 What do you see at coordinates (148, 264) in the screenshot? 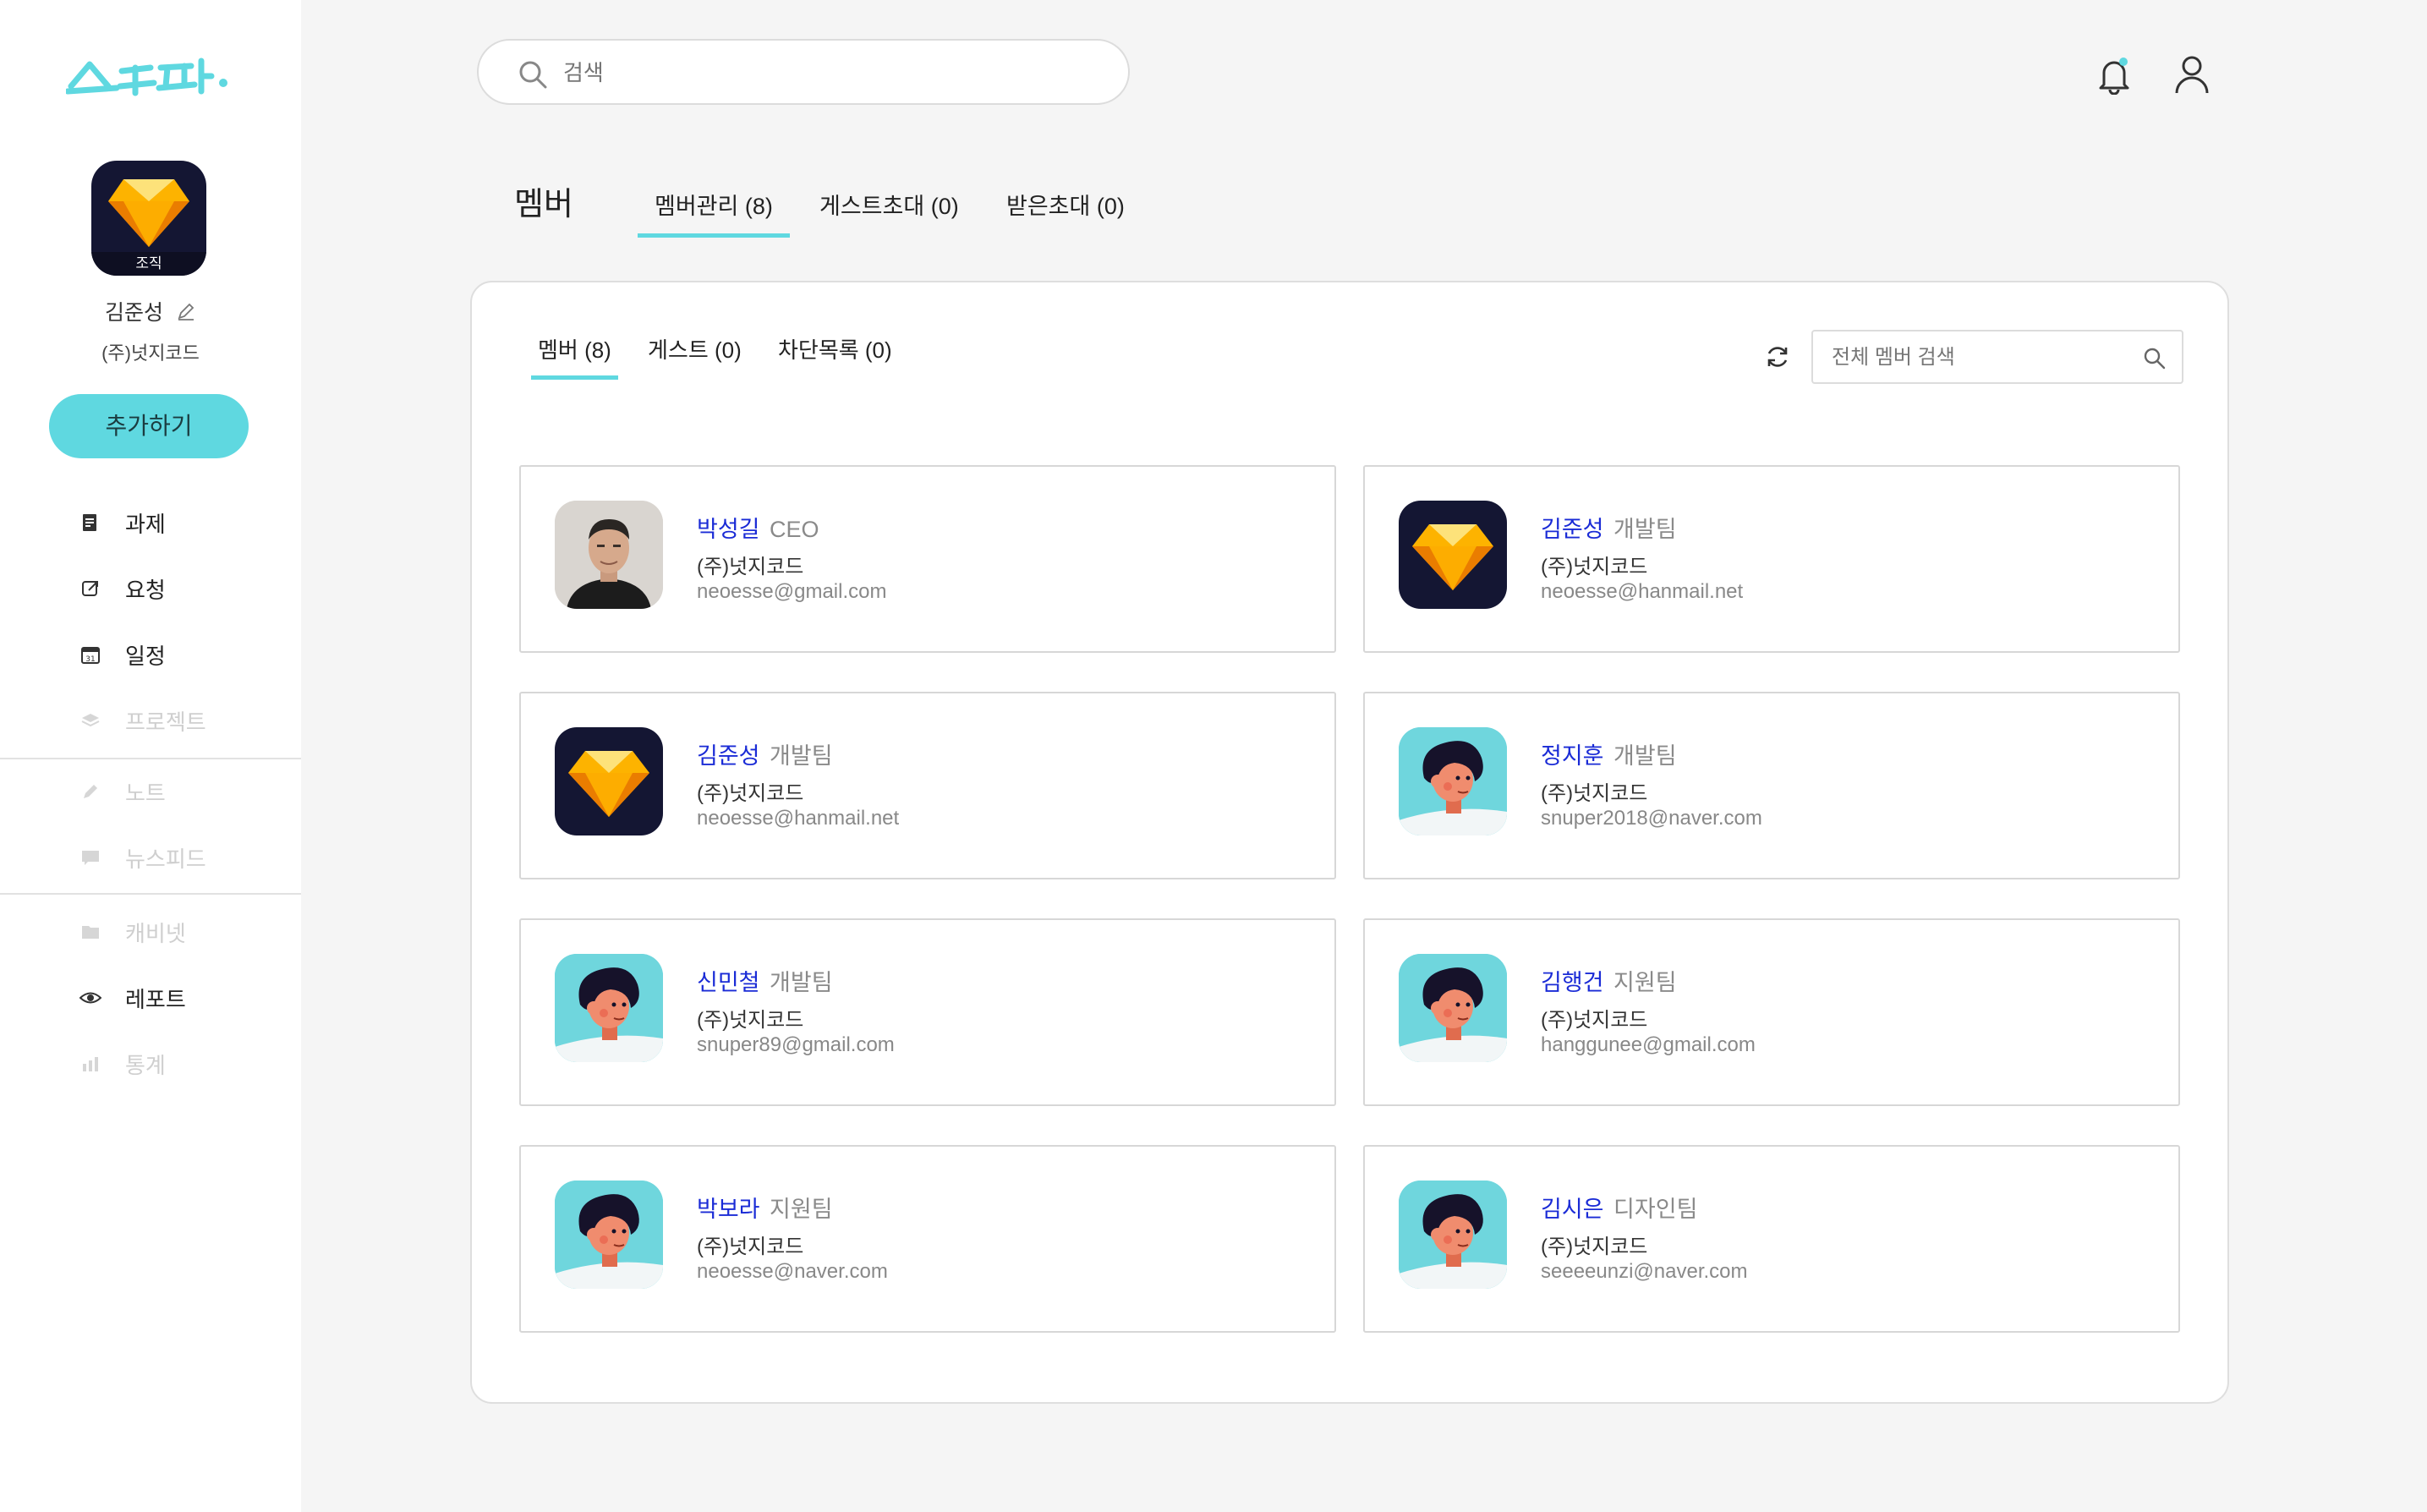
I see `org-tag: 조직` at bounding box center [148, 264].